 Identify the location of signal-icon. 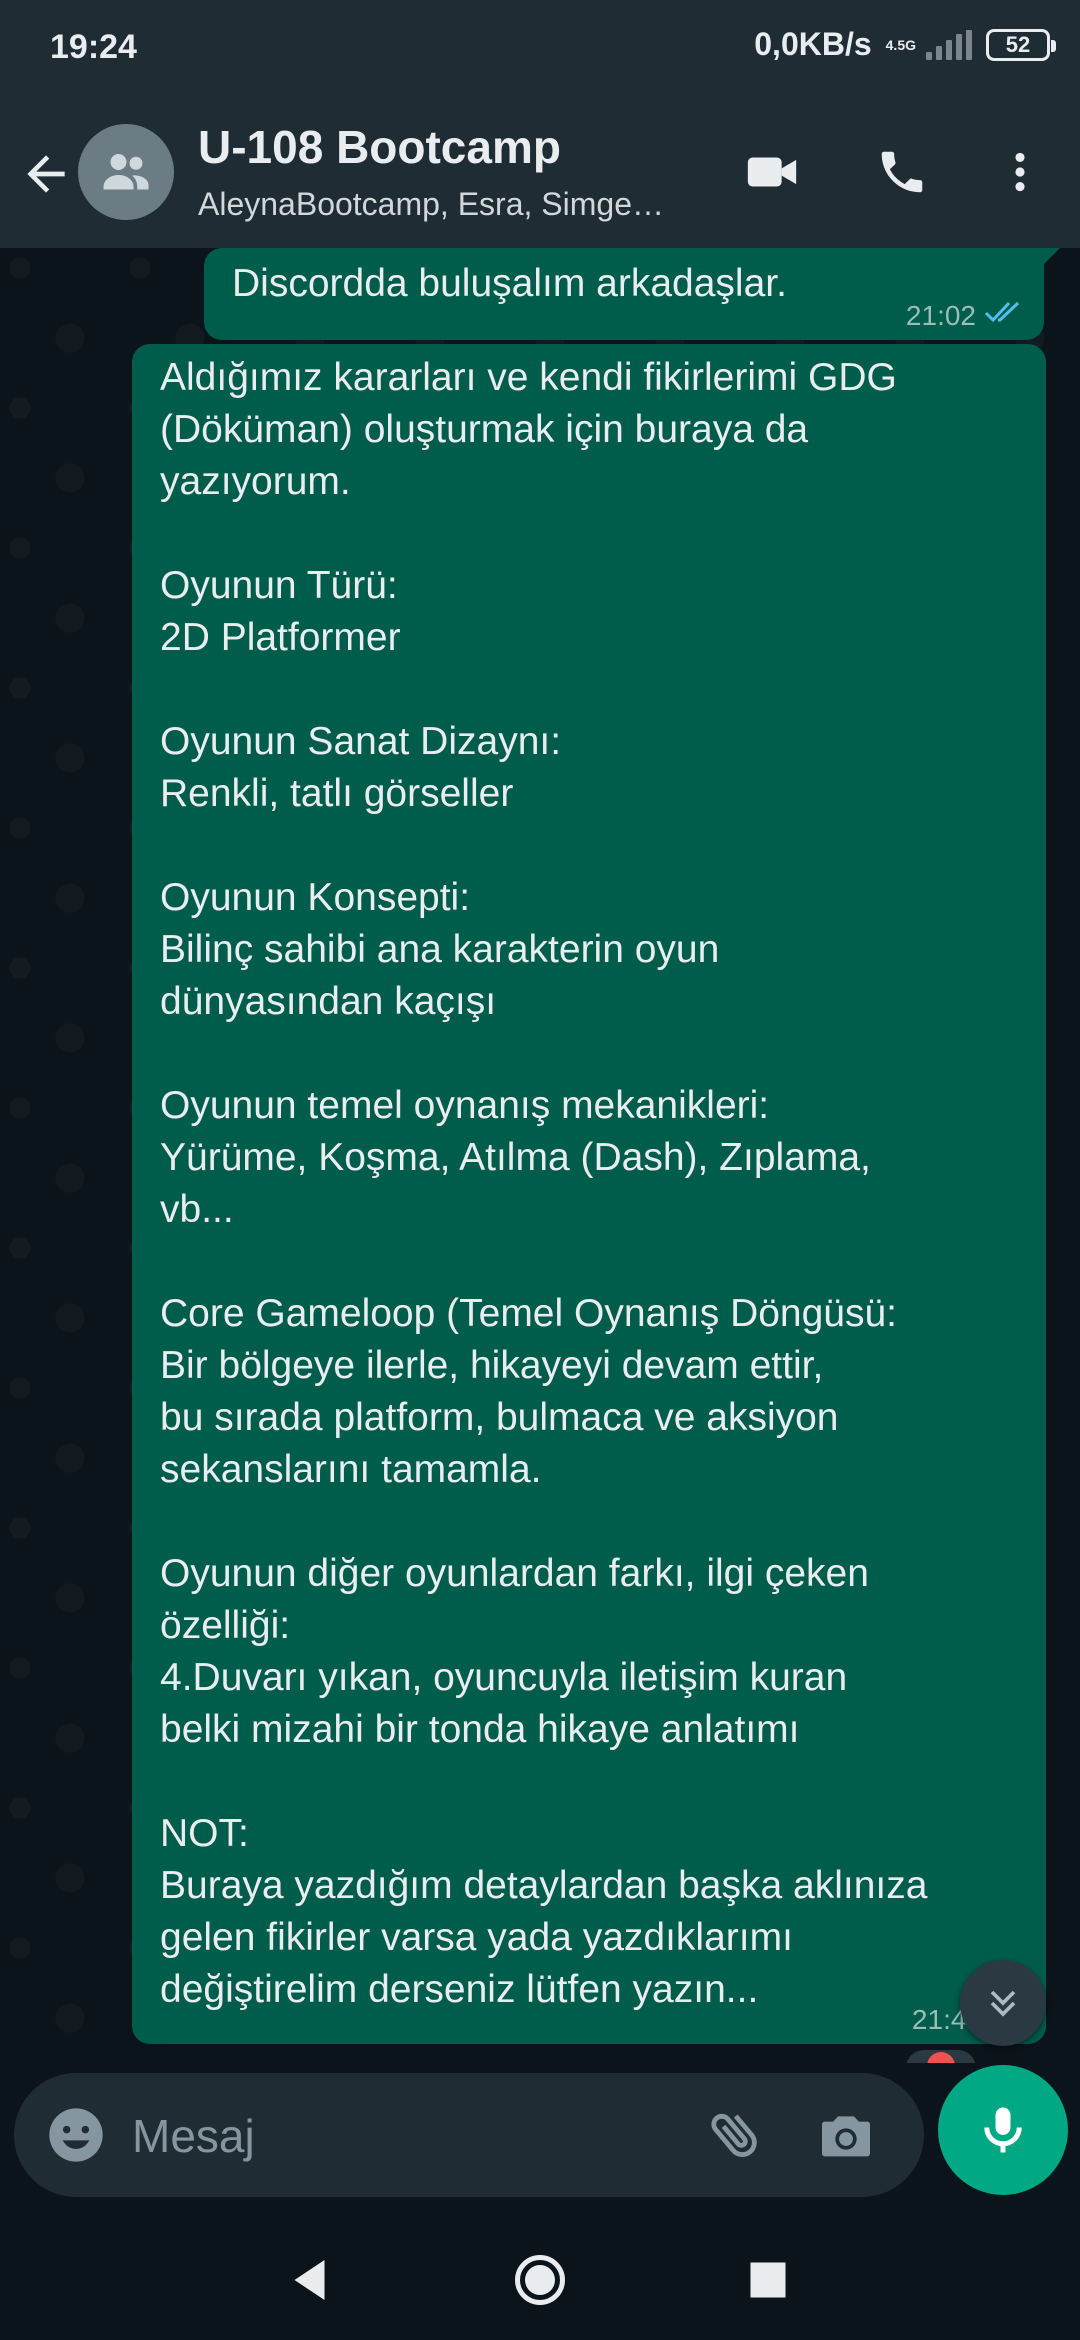
(949, 44).